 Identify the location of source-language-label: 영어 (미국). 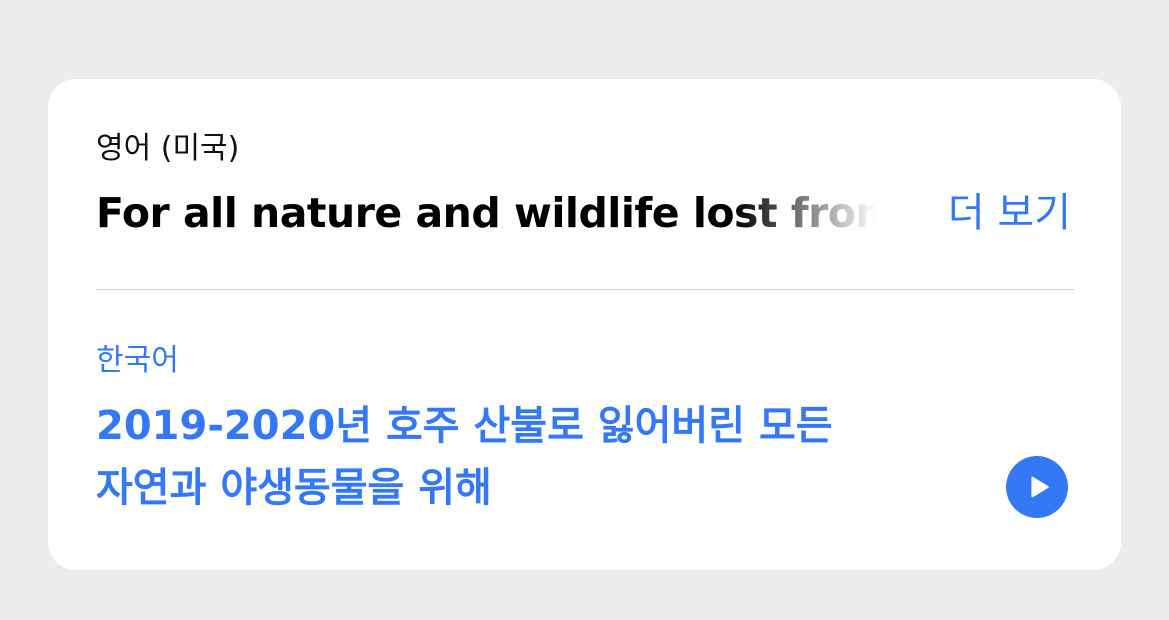
(168, 148).